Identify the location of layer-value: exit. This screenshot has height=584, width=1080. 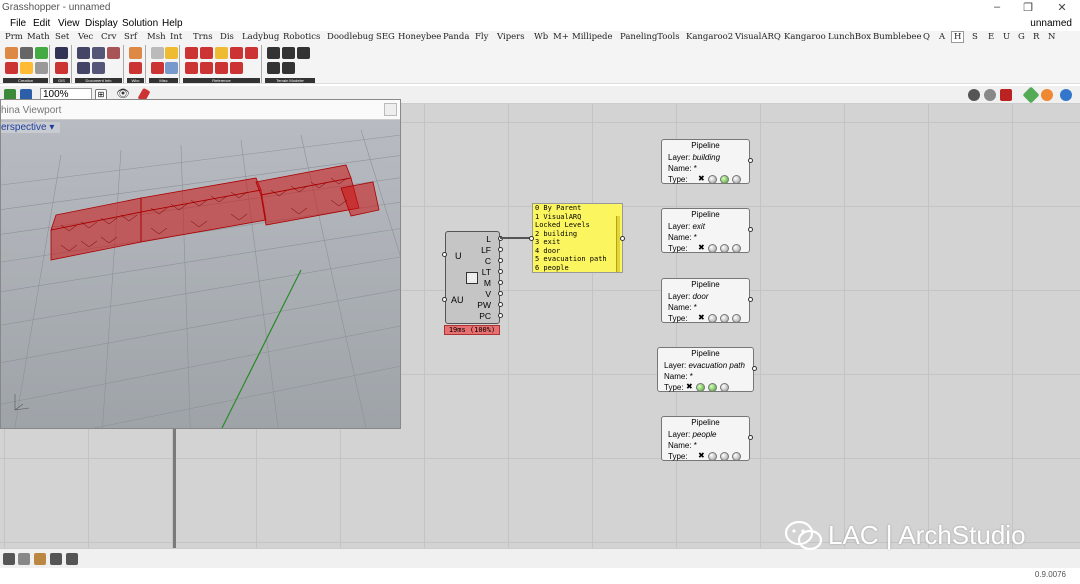
(698, 226).